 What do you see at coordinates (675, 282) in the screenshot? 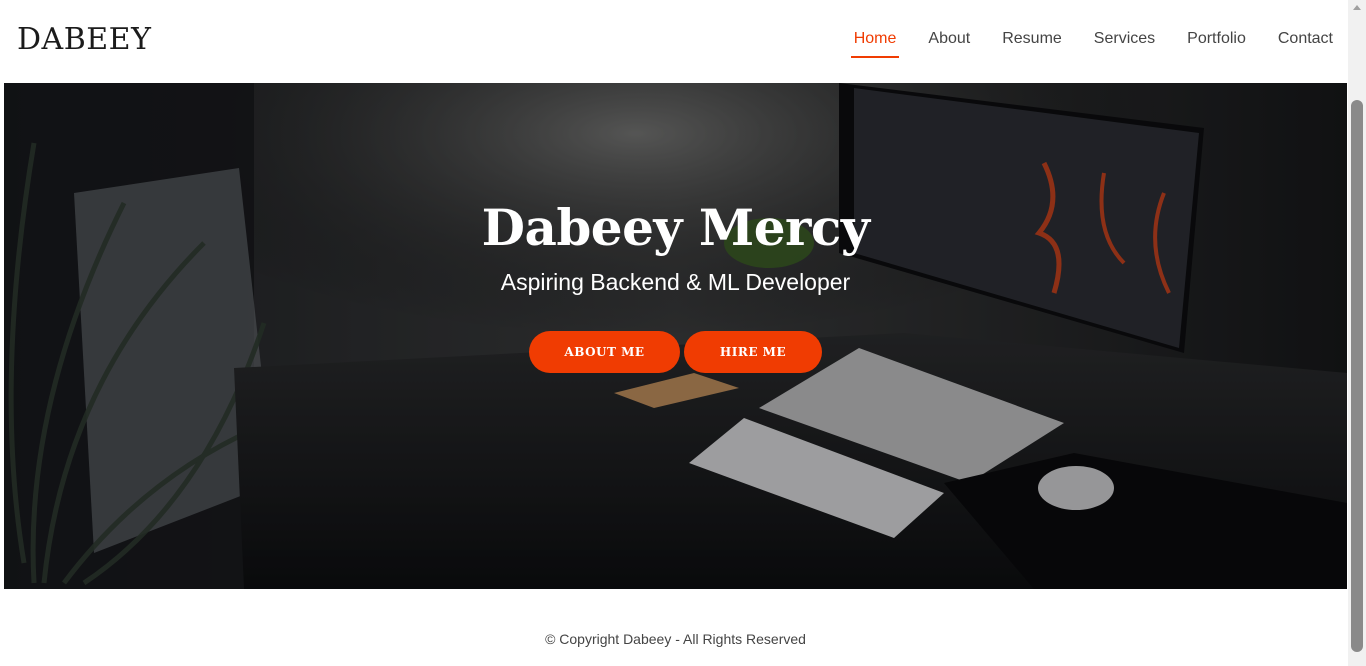
I see `hero-subtitle: Aspiring Backend & ML Developer` at bounding box center [675, 282].